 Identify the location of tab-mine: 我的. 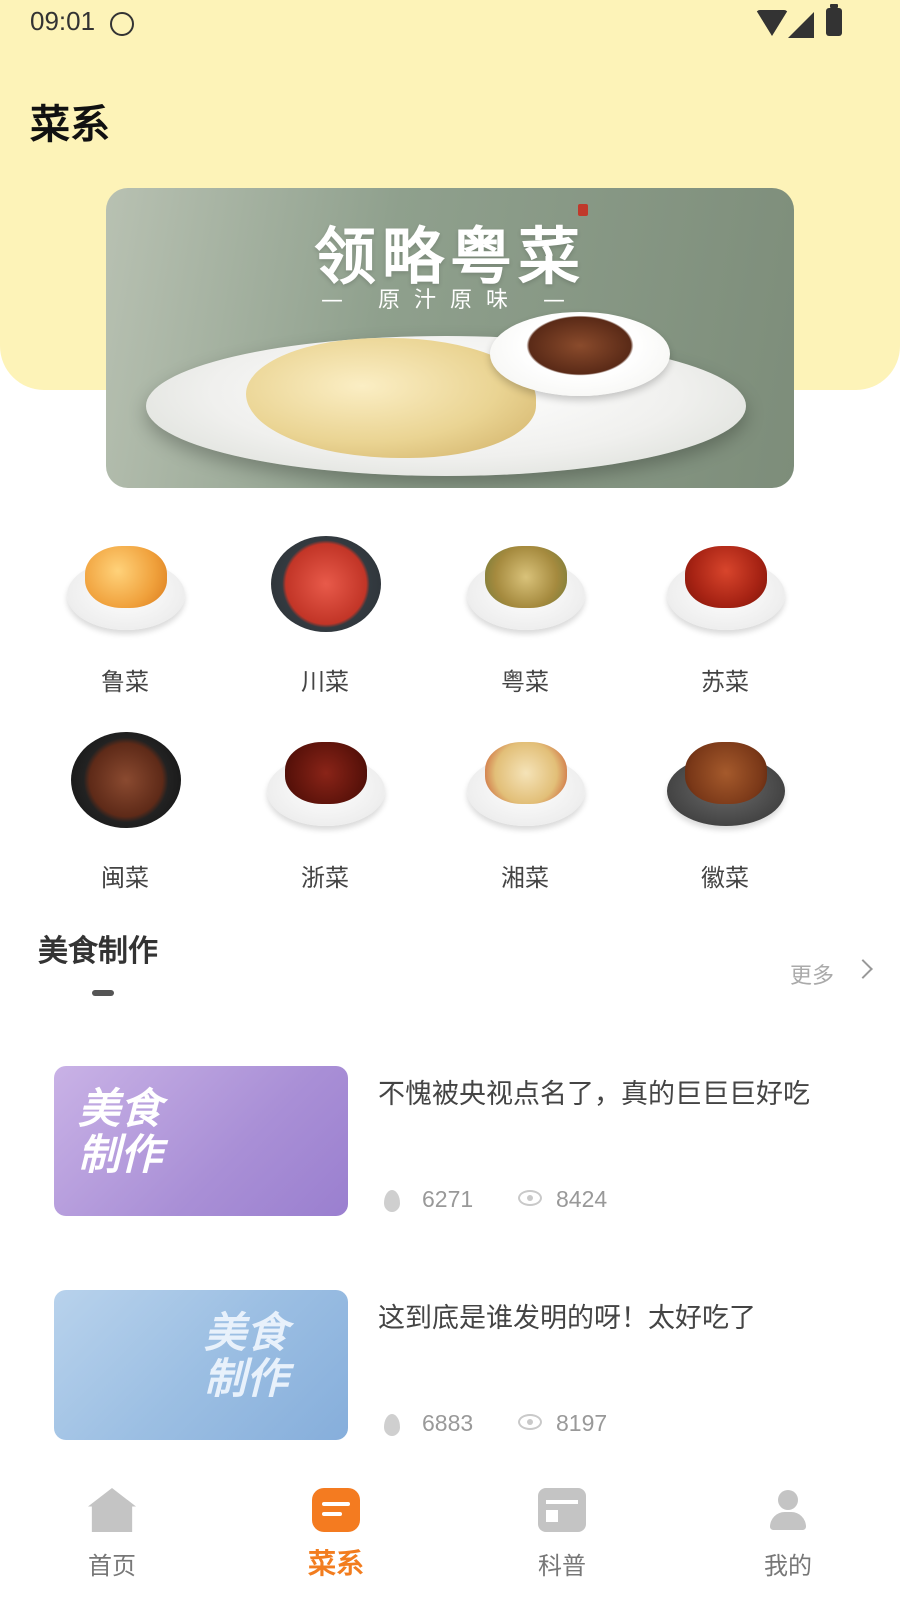
(788, 1534).